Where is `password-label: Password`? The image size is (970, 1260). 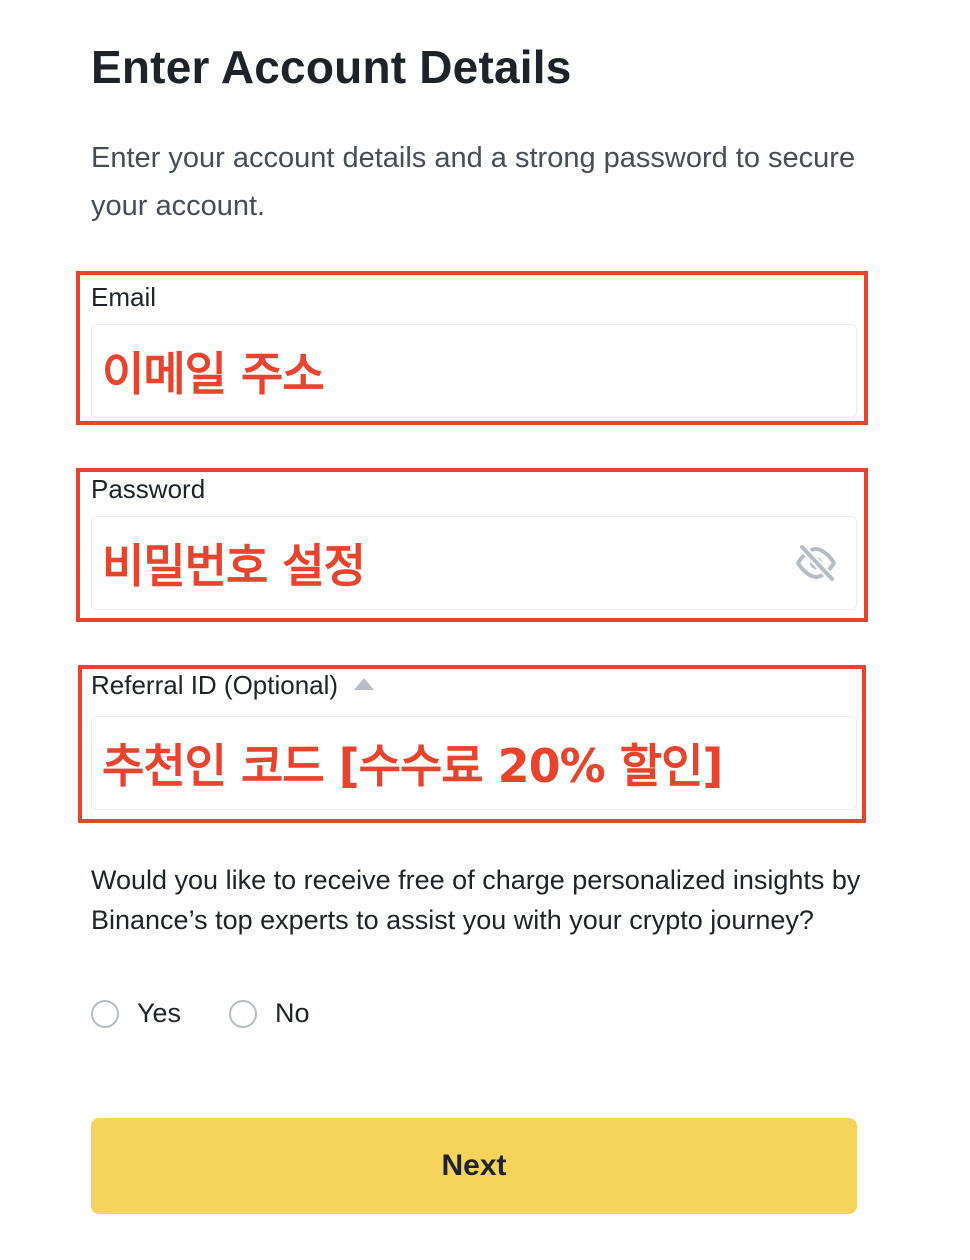
password-label: Password is located at coordinates (148, 489).